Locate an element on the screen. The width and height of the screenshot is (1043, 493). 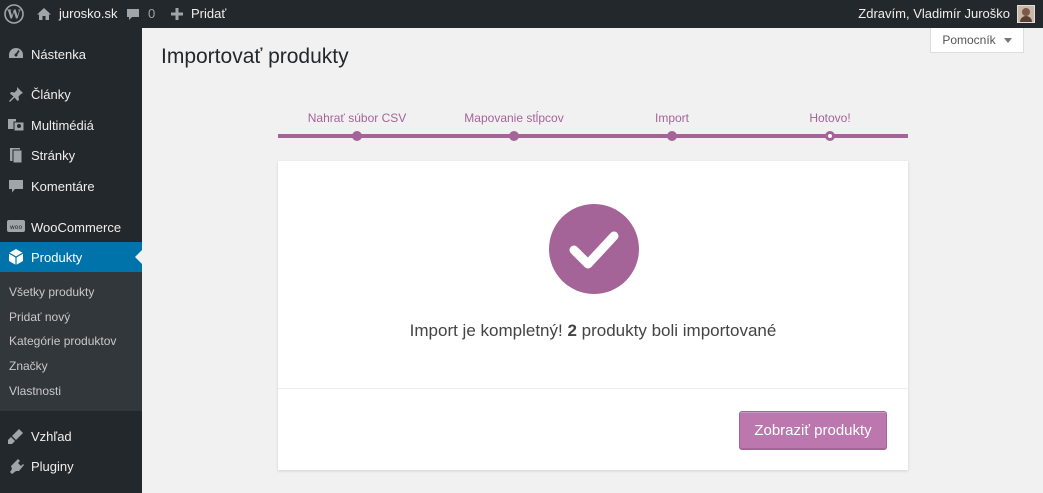
pushpin-icon is located at coordinates (16, 94).